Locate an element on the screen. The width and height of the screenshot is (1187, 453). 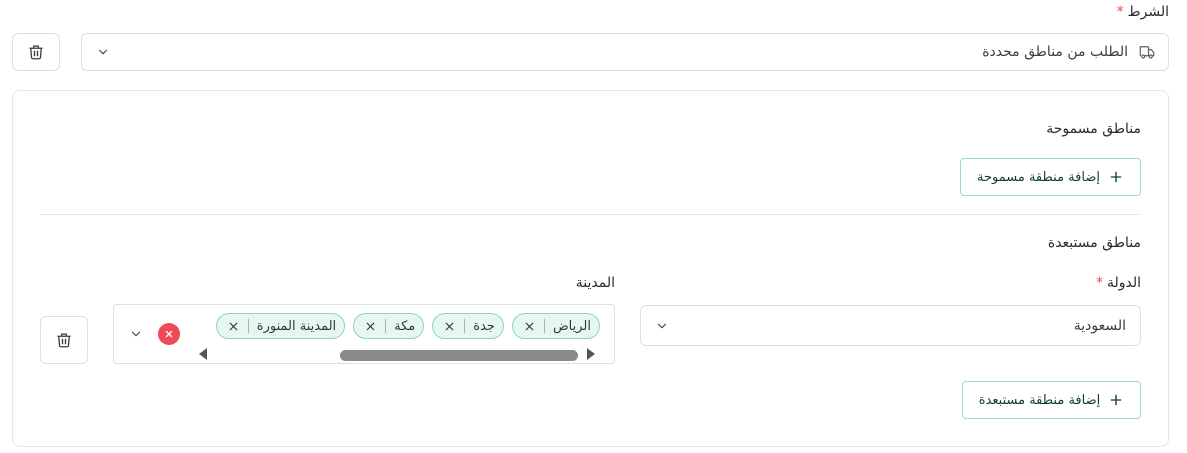
country-select: السعودية is located at coordinates (890, 325).